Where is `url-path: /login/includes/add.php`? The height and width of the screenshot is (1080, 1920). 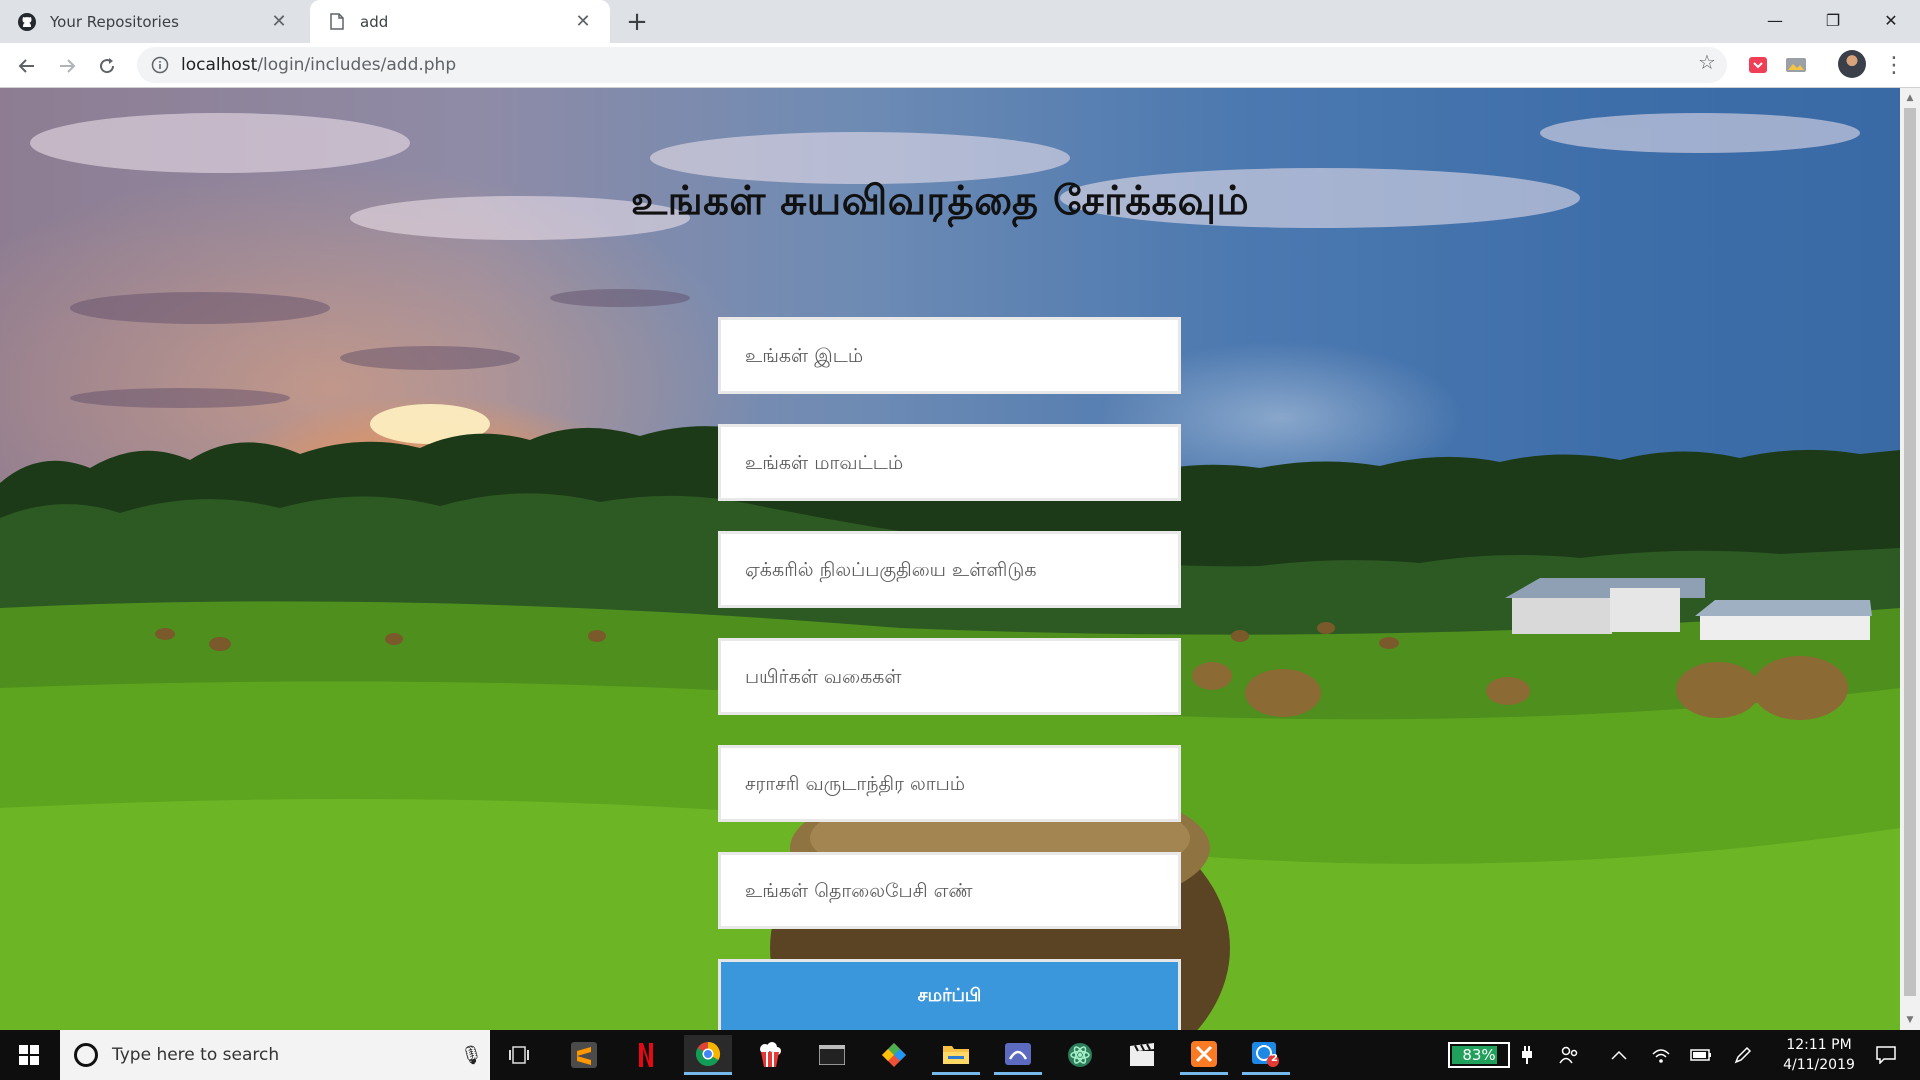 url-path: /login/includes/add.php is located at coordinates (357, 65).